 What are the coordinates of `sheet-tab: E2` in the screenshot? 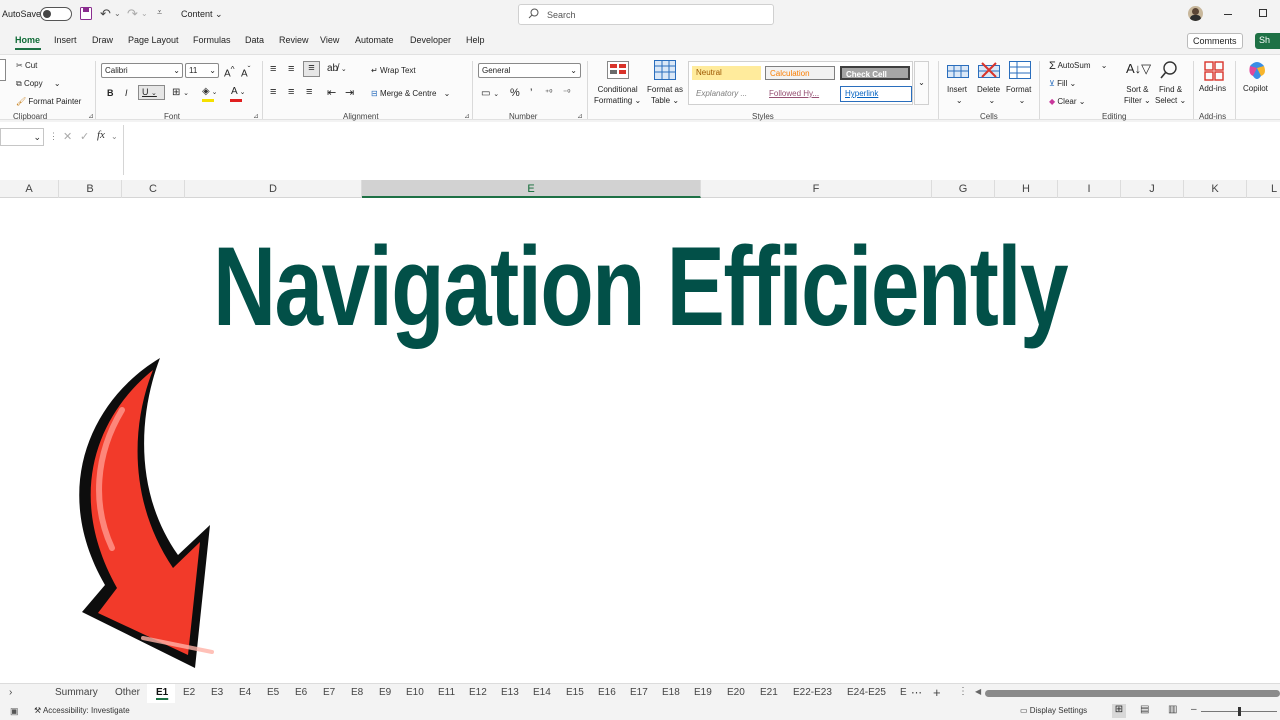 It's located at (189, 692).